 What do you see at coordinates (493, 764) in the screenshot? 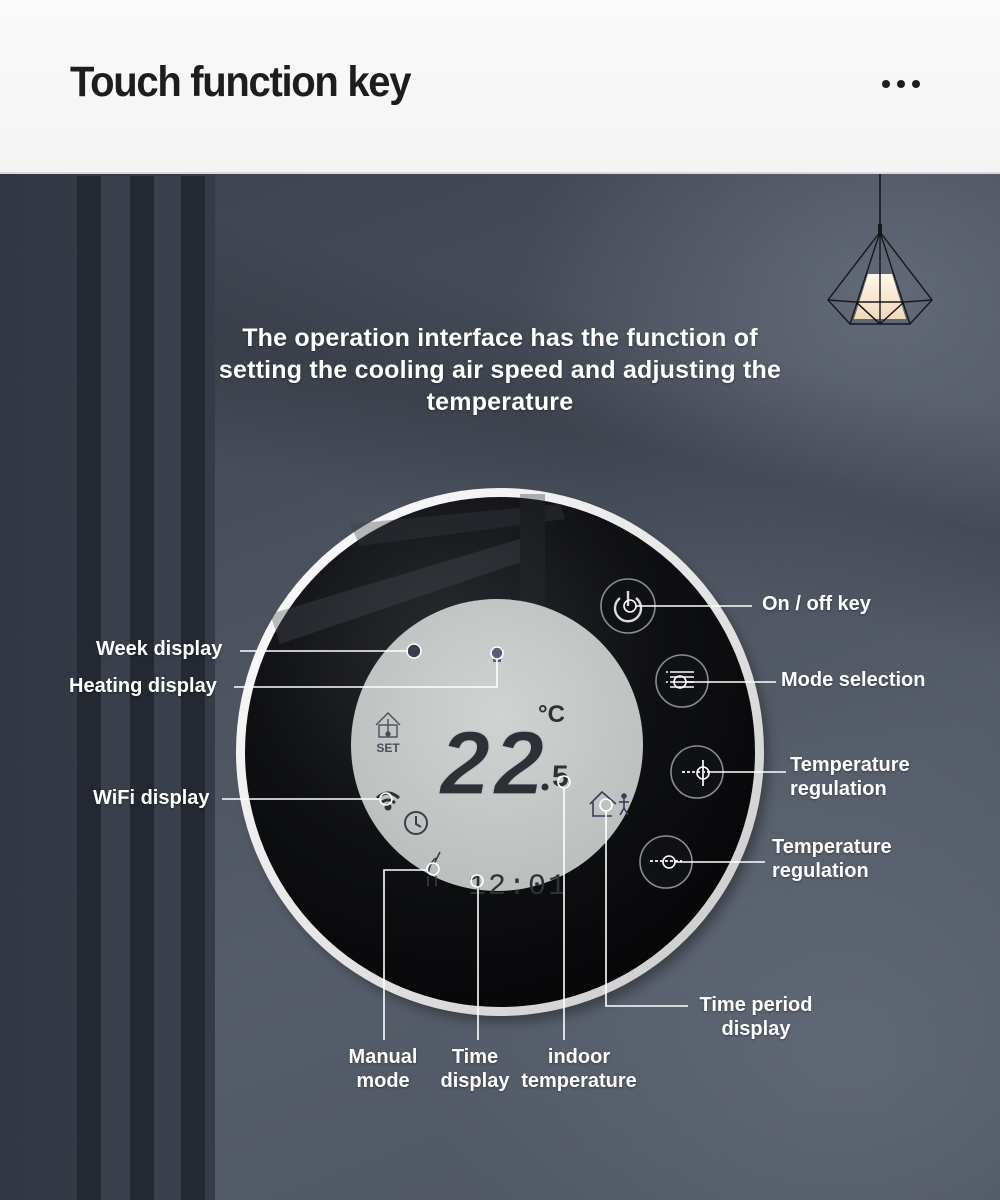
I see `temperature-integer: 22` at bounding box center [493, 764].